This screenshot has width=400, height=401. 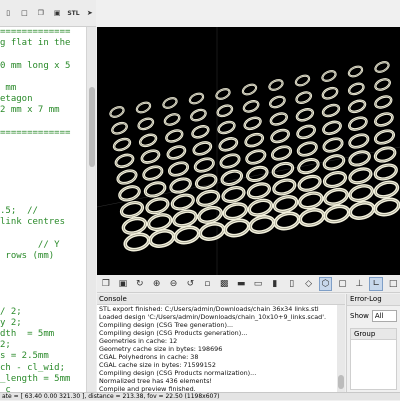 What do you see at coordinates (27, 255) in the screenshot?
I see `code-line: rows (mm)` at bounding box center [27, 255].